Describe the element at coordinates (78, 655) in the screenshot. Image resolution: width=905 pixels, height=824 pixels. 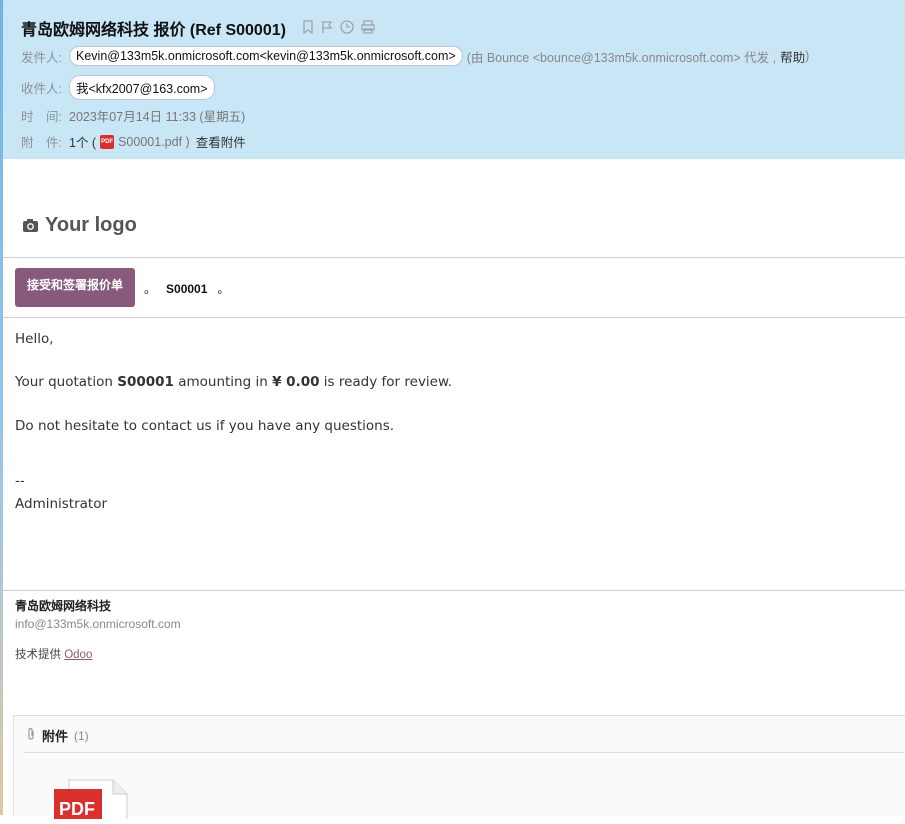
I see `odoo-link: Odoo` at that location.